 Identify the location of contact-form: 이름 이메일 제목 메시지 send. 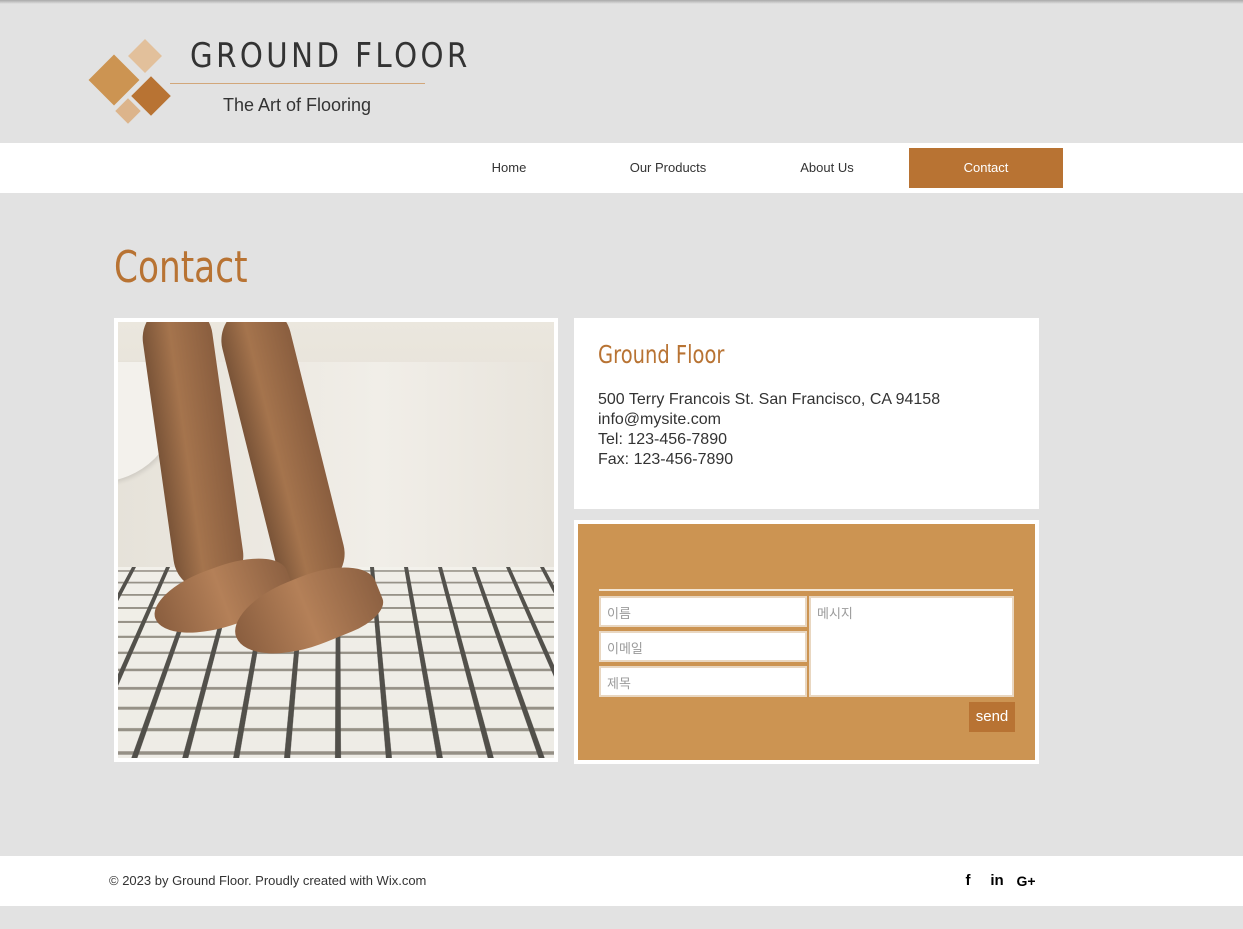
(806, 642).